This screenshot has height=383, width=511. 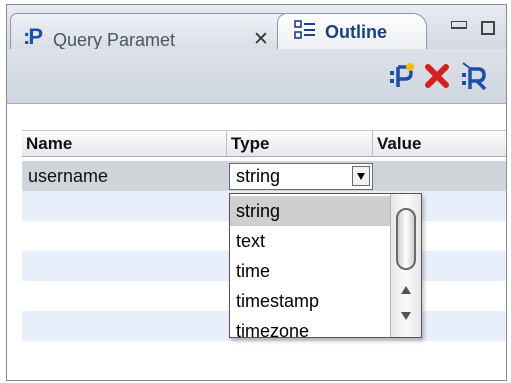 What do you see at coordinates (439, 144) in the screenshot?
I see `column-header-value: Value` at bounding box center [439, 144].